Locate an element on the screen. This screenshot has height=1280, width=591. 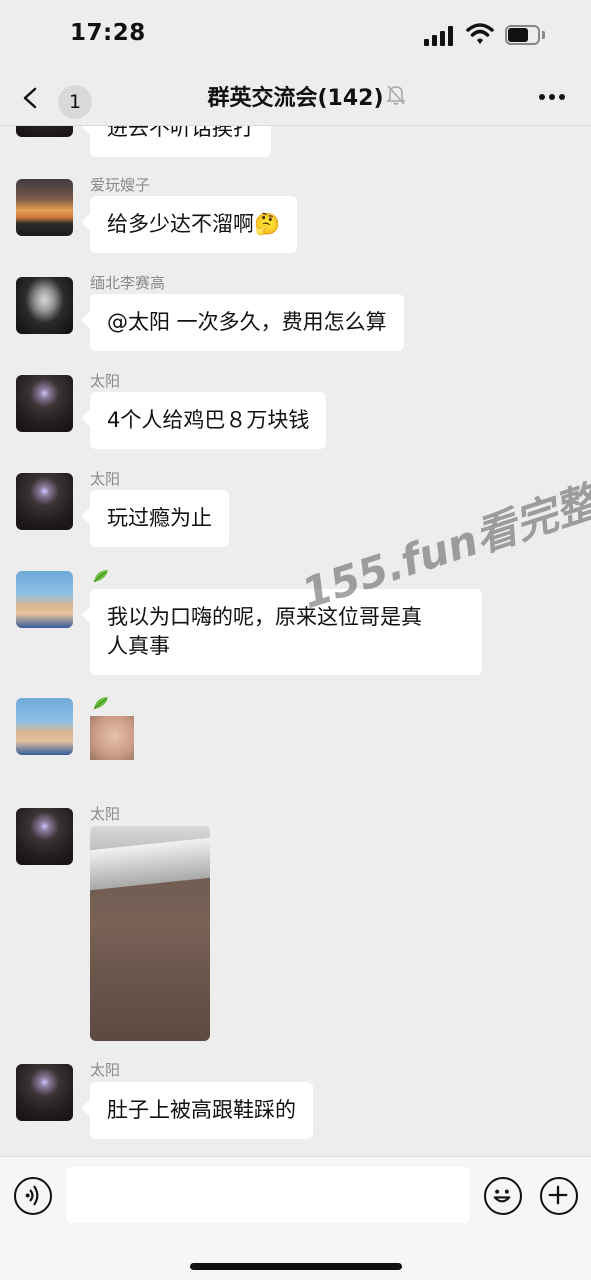
message-bubble: 玩过瘾为止 is located at coordinates (159, 518).